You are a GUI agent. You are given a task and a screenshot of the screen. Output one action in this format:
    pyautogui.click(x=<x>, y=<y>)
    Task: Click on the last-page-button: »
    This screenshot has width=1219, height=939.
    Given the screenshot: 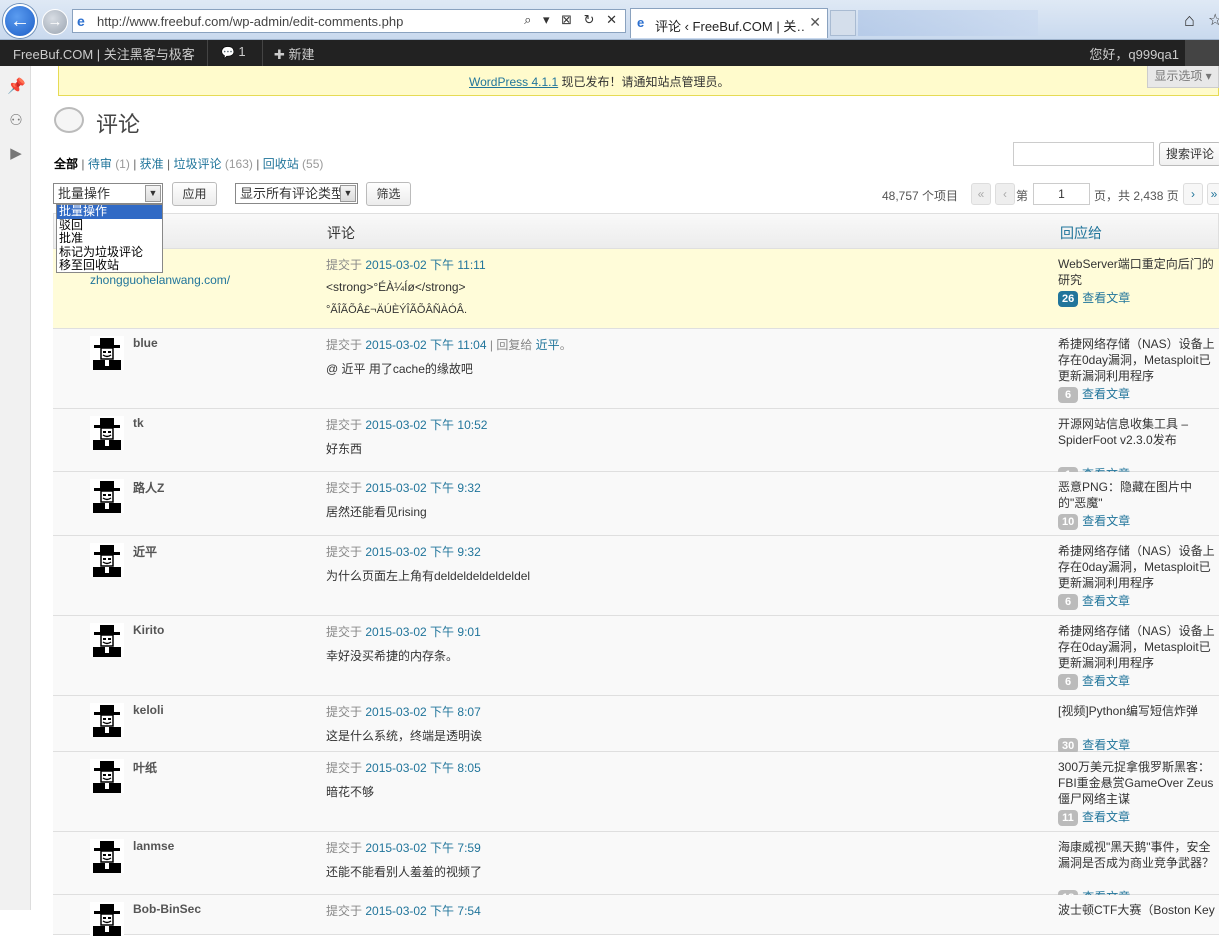 What is the action you would take?
    pyautogui.click(x=1213, y=194)
    